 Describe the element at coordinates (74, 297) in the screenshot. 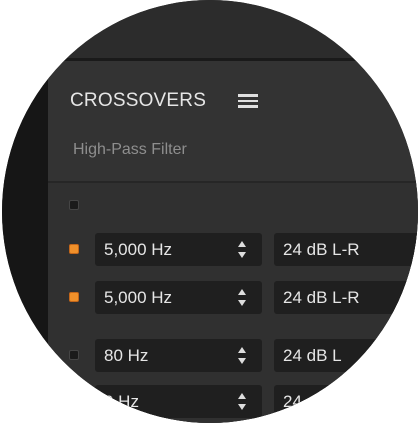

I see `row-2-enable-toggle` at that location.